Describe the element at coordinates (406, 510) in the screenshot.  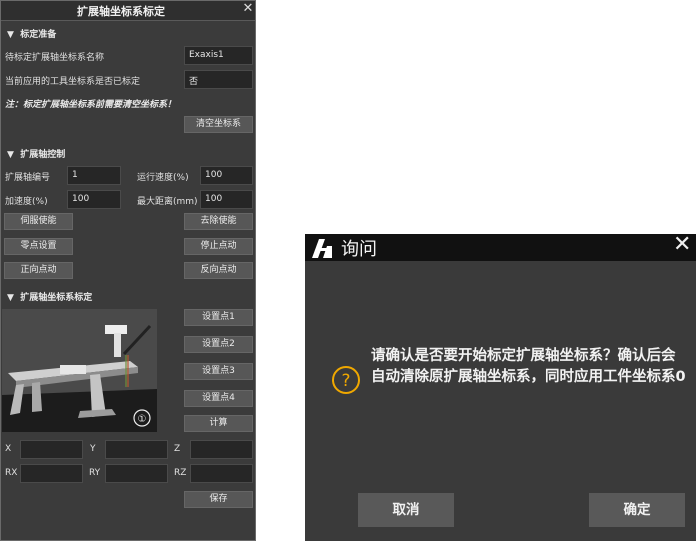
I see `cancel-button: 取消` at that location.